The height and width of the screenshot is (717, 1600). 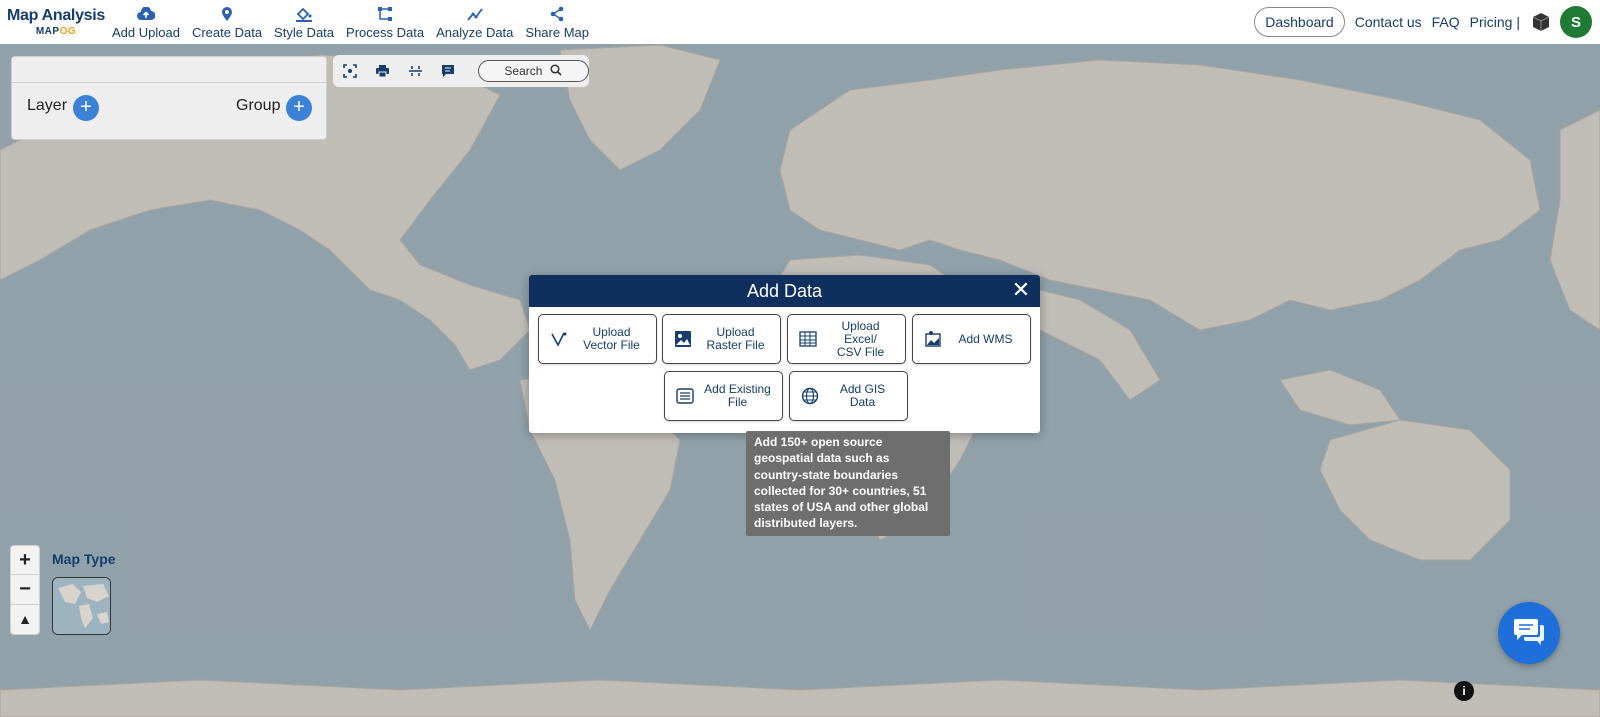 I want to click on faq-link: FAQ, so click(x=1446, y=22).